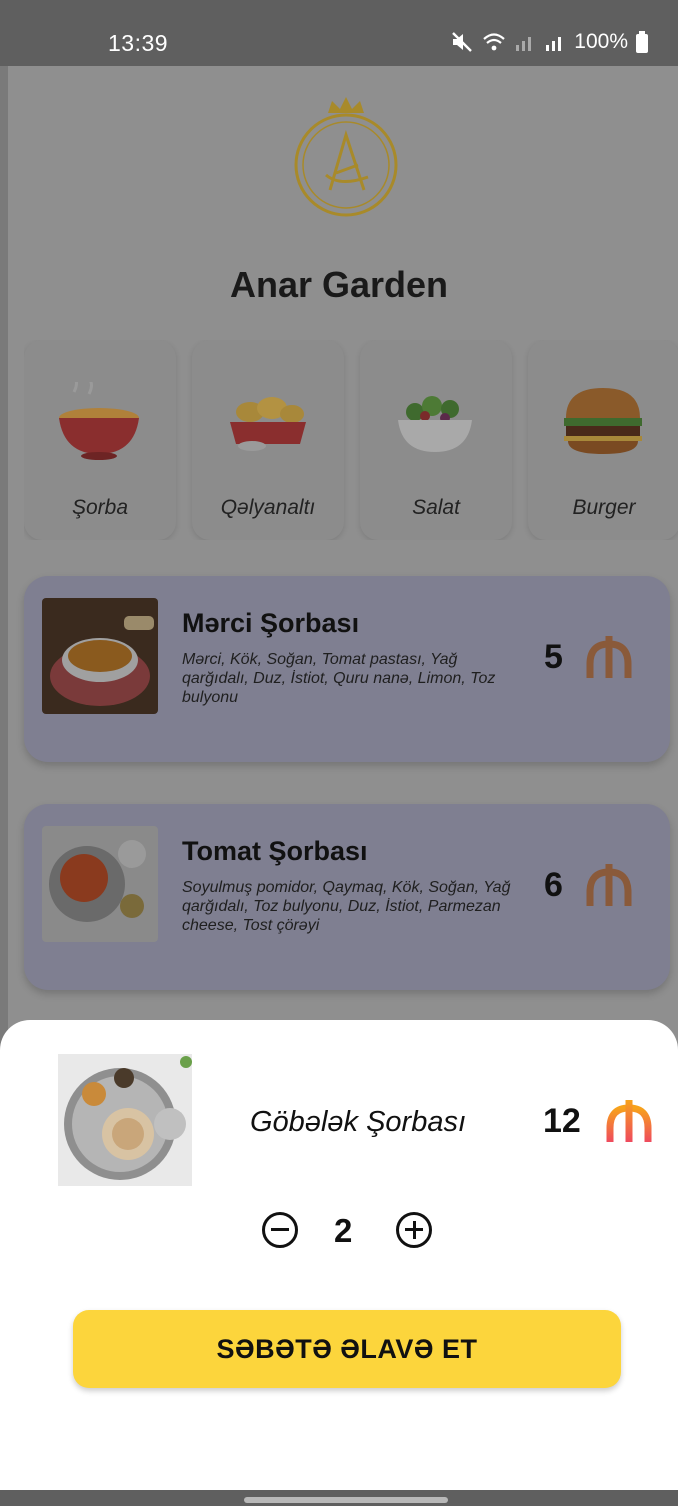 The image size is (678, 1506). Describe the element at coordinates (268, 424) in the screenshot. I see `nuggets-icon` at that location.